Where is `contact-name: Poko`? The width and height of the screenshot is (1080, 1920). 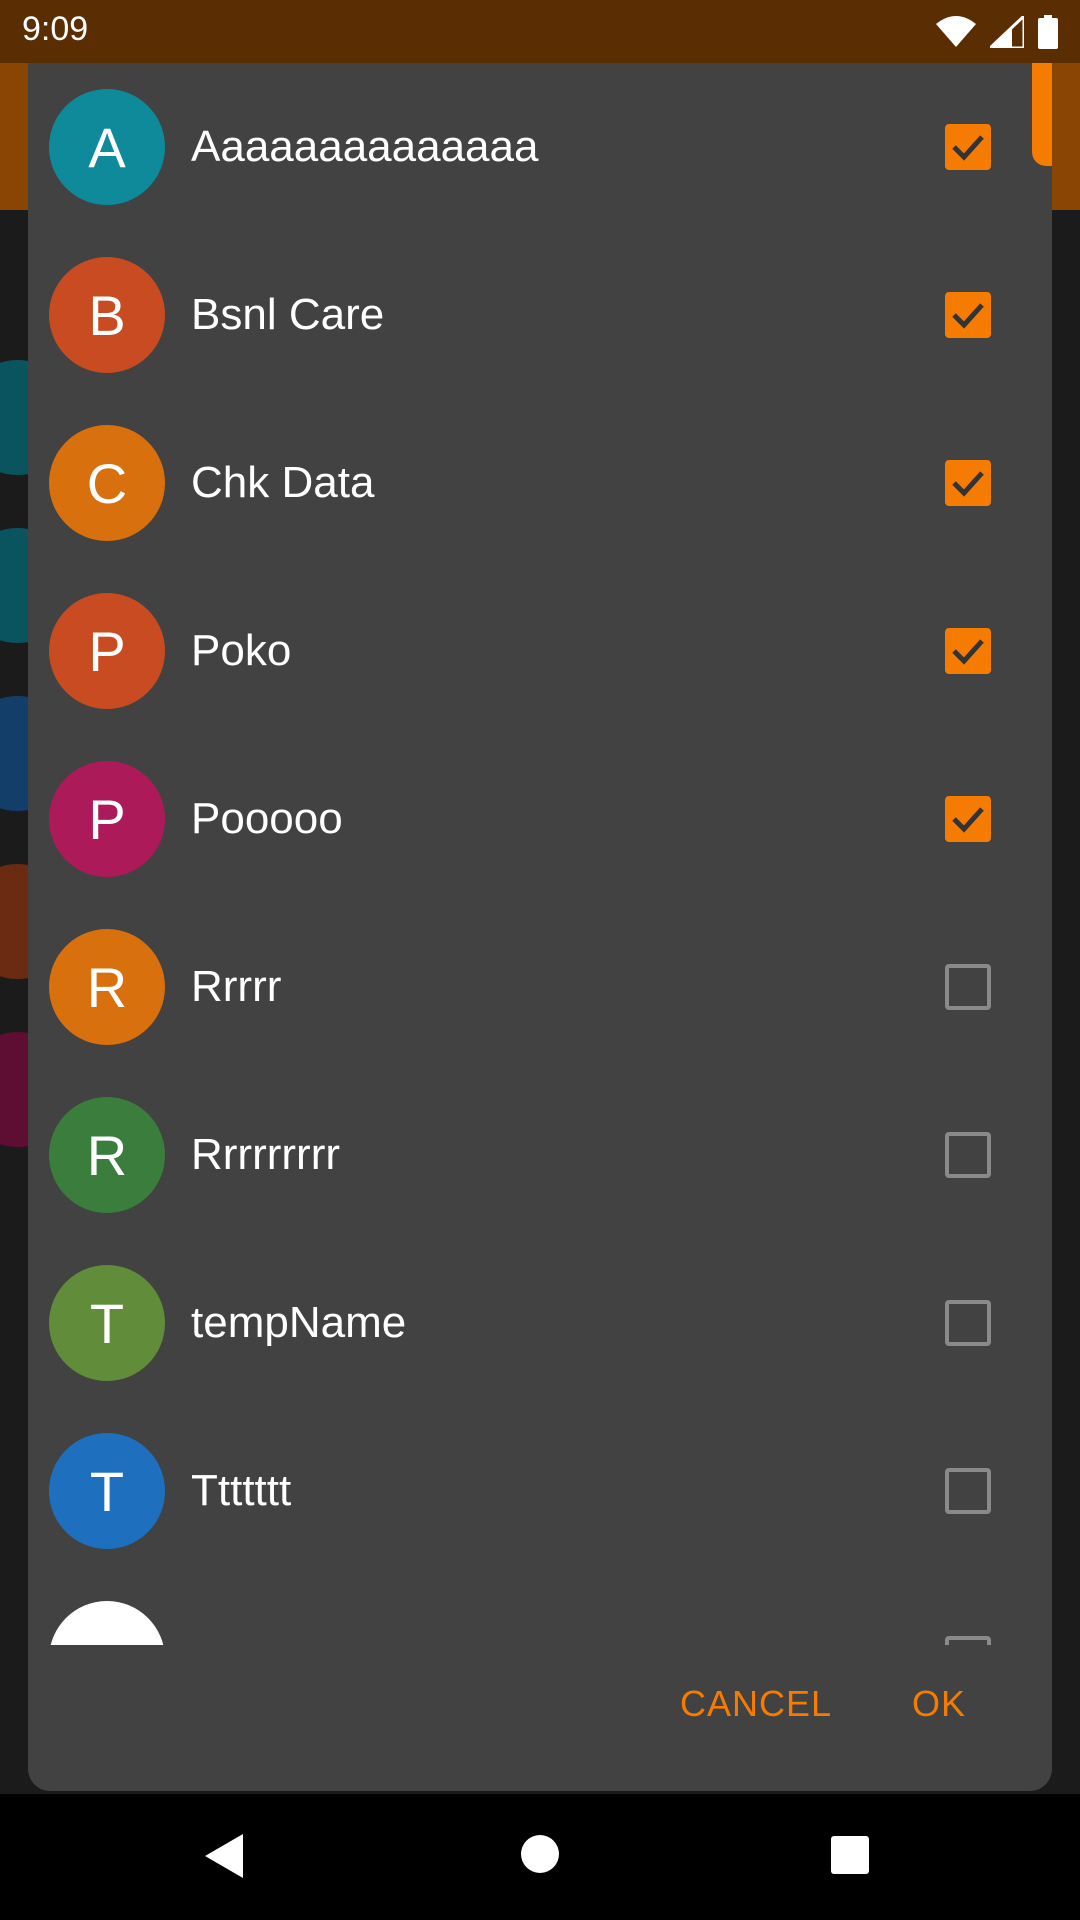
contact-name: Poko is located at coordinates (241, 650).